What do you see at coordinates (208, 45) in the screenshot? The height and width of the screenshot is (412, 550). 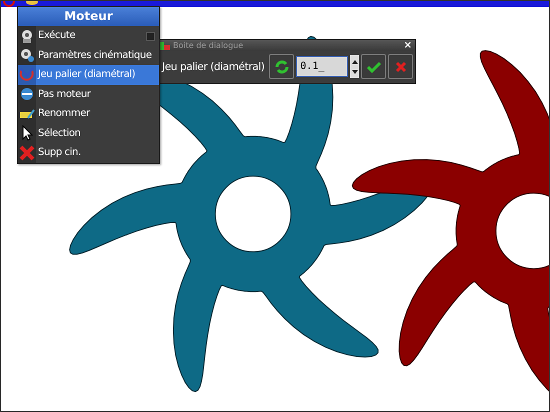 I see `dialog-title: Boite de dialogue` at bounding box center [208, 45].